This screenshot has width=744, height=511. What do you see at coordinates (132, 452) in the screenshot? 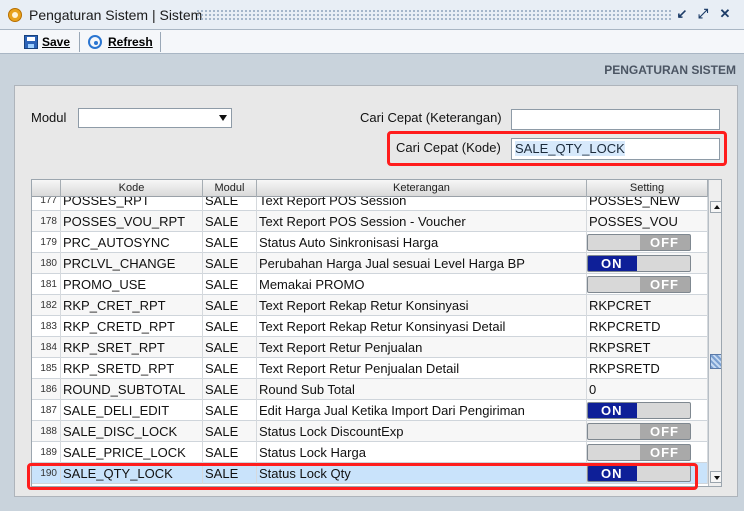
I see `cell-kode: SALE_PRICE_LOCK` at bounding box center [132, 452].